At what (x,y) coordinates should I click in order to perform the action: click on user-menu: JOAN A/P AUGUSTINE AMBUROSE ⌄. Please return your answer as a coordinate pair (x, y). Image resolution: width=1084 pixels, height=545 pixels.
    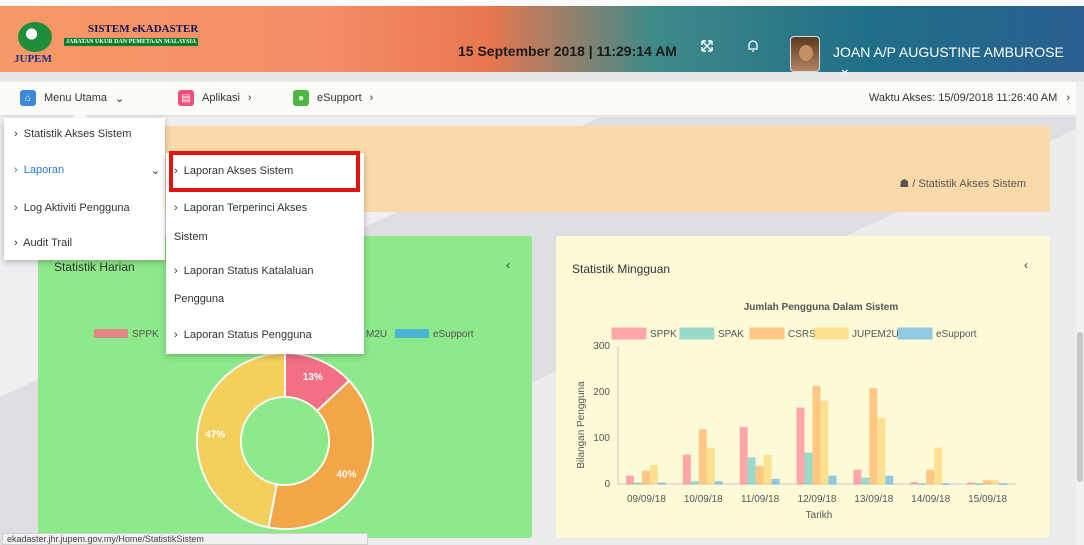
    Looking at the image, I should click on (958, 60).